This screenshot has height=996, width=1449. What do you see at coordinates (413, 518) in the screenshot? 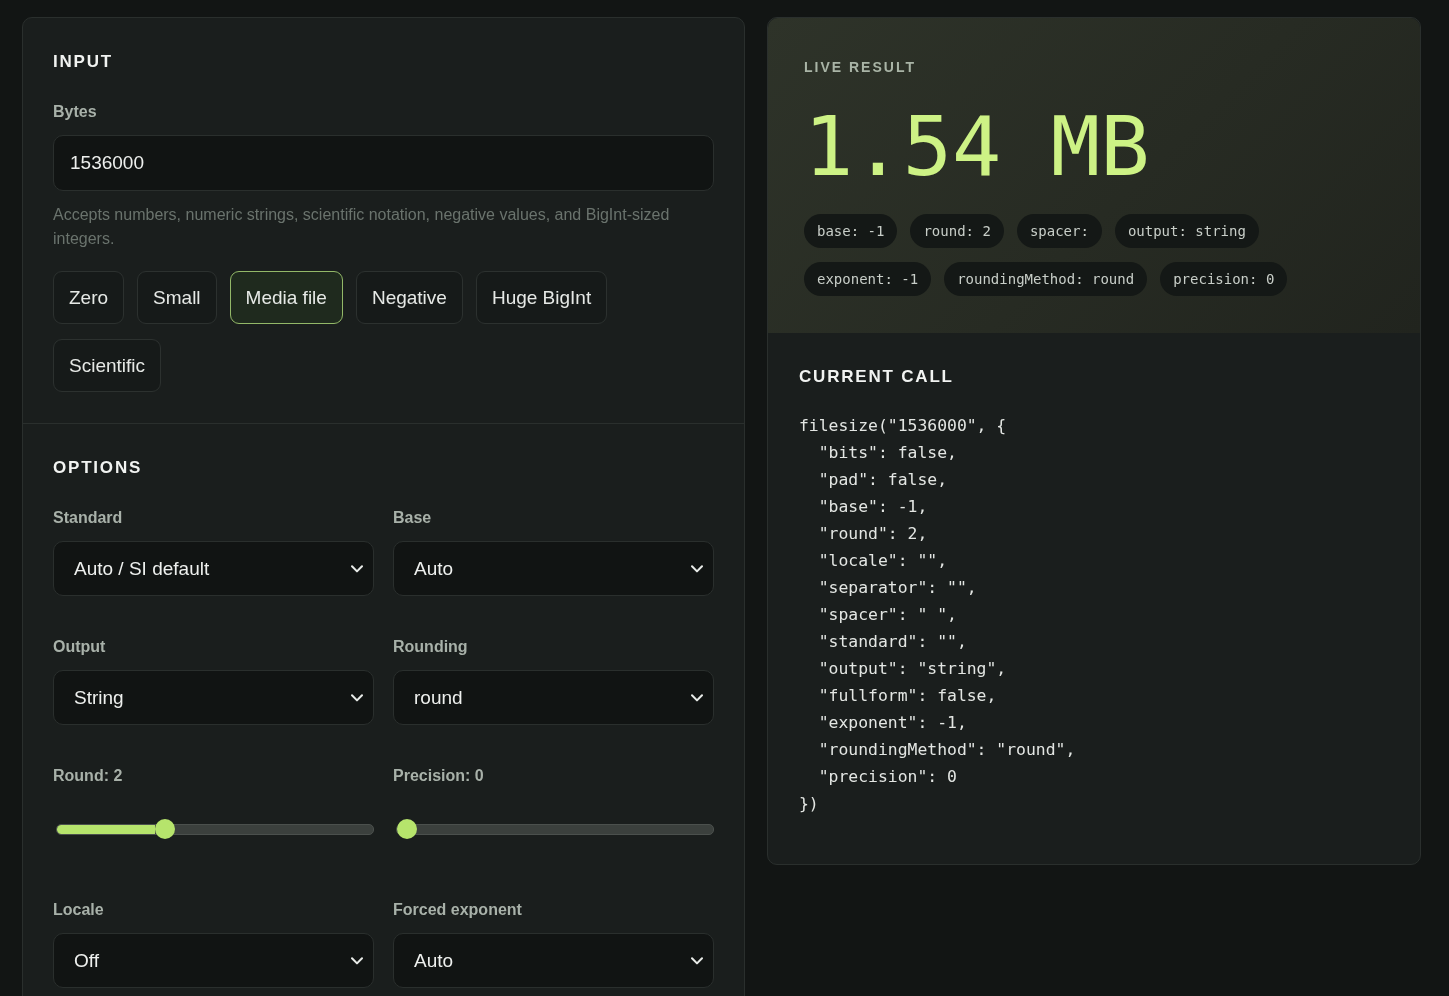
I see `field-label: Base` at bounding box center [413, 518].